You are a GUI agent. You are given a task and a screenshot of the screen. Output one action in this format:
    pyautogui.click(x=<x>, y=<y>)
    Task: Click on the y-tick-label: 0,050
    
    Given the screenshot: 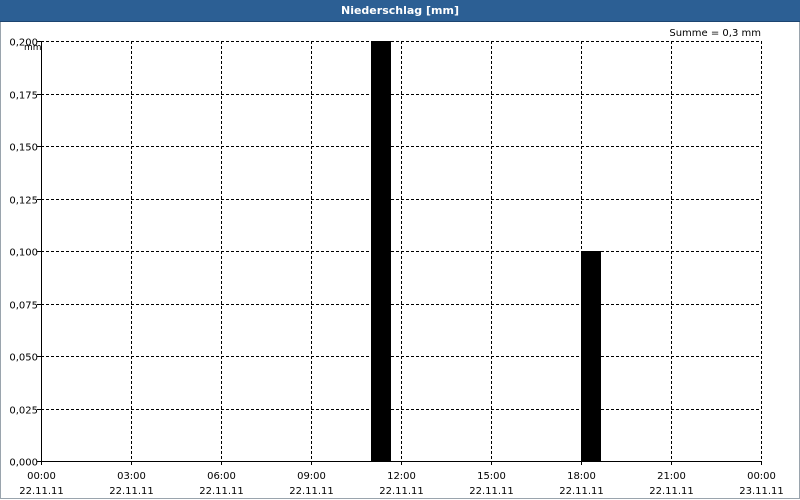 What is the action you would take?
    pyautogui.click(x=23, y=358)
    